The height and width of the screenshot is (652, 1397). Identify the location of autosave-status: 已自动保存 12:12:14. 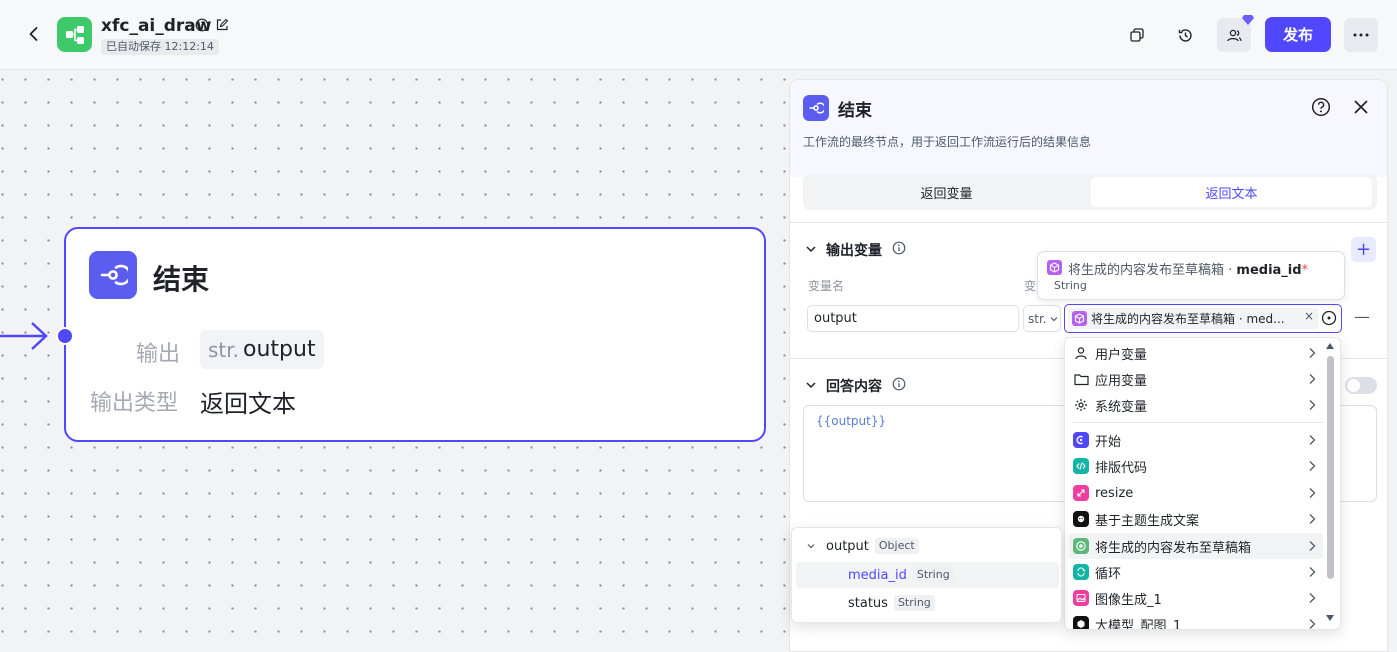
(160, 47).